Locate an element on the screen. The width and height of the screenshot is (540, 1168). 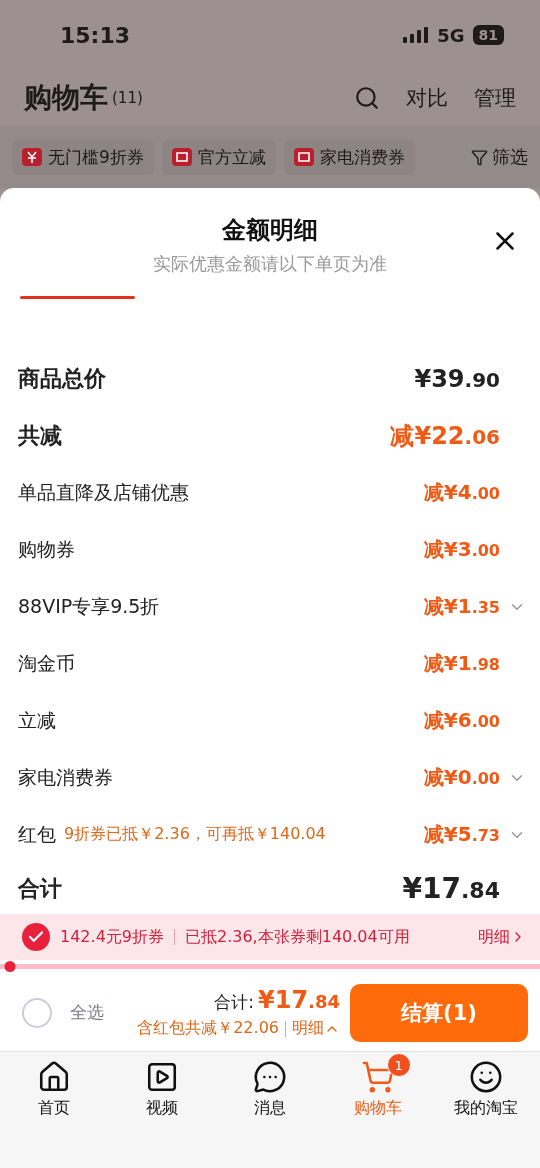
row-label: 立减 is located at coordinates (37, 720).